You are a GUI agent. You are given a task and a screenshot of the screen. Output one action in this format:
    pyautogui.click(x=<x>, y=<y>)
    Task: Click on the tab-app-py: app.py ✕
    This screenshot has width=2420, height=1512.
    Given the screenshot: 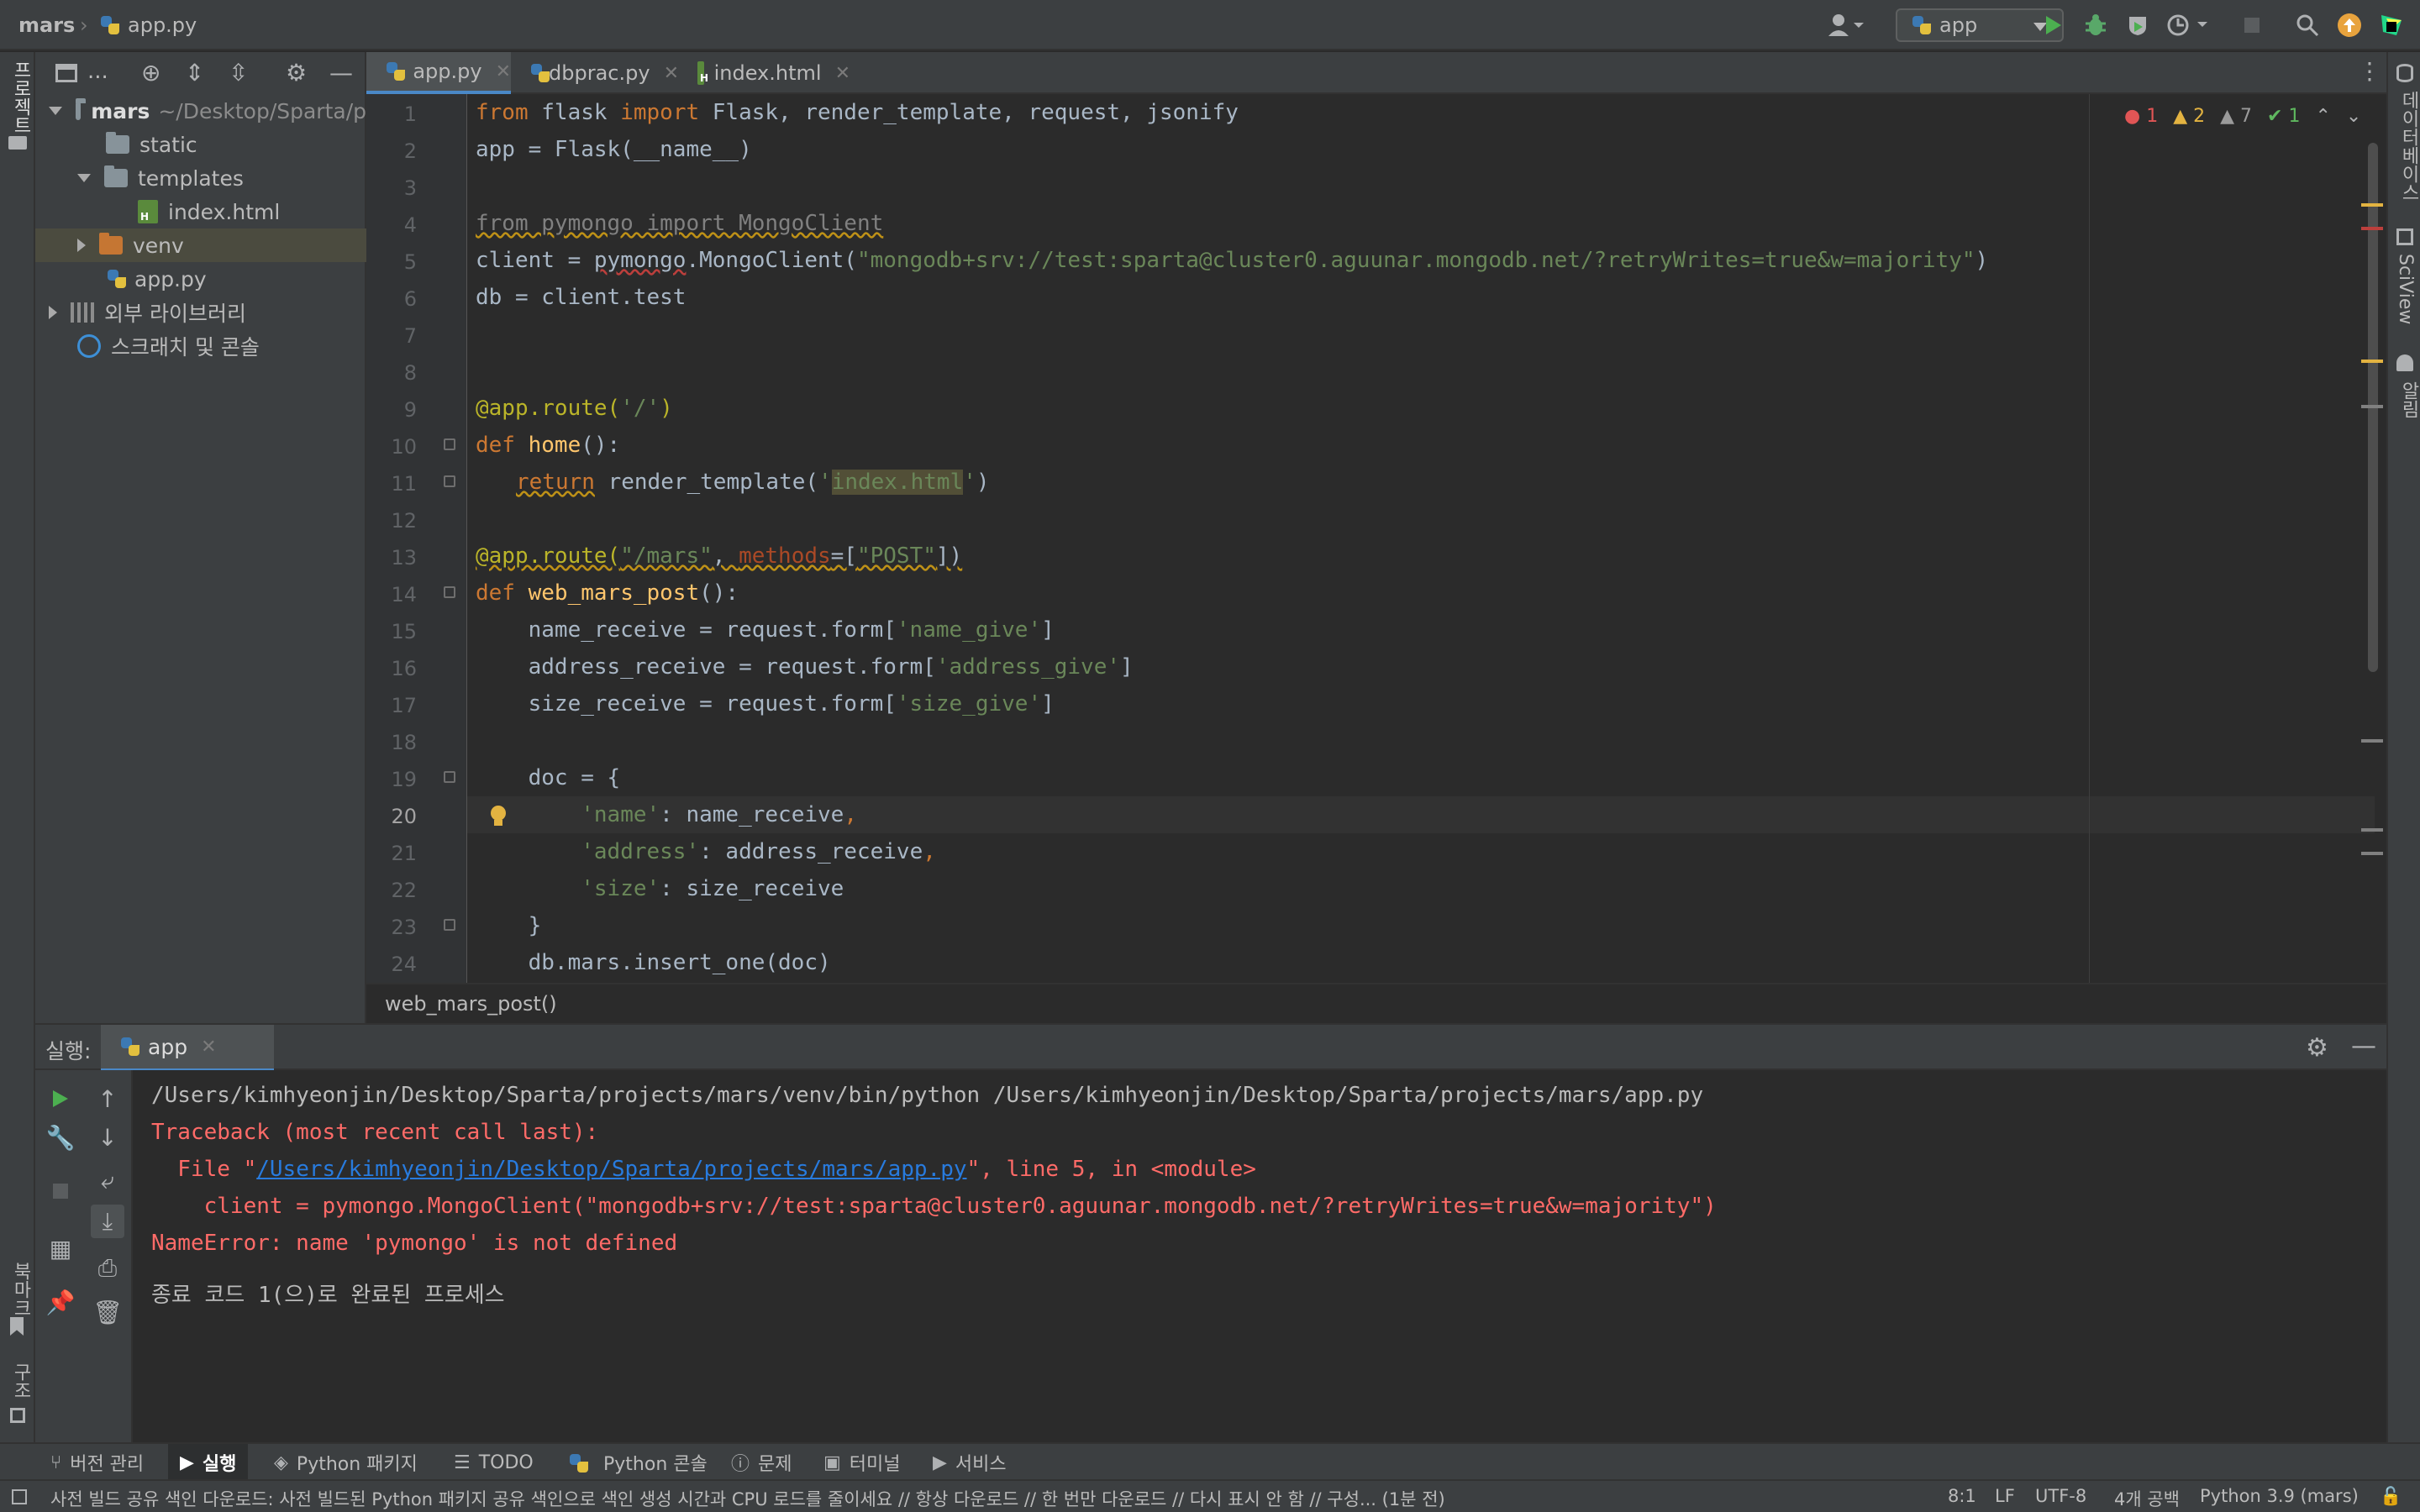 What is the action you would take?
    pyautogui.click(x=438, y=73)
    